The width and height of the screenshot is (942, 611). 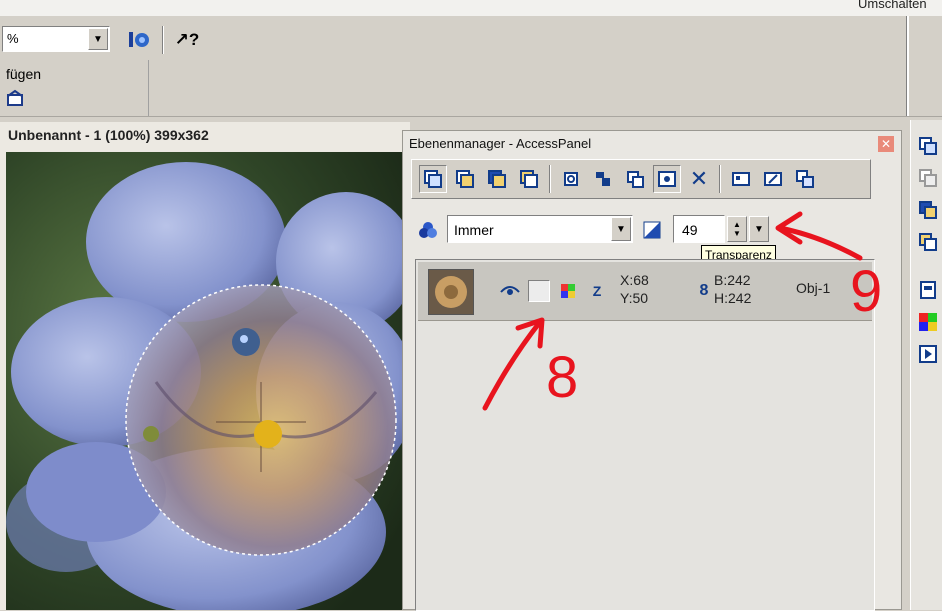 I want to click on annotation-label-8: 8, so click(x=562, y=377).